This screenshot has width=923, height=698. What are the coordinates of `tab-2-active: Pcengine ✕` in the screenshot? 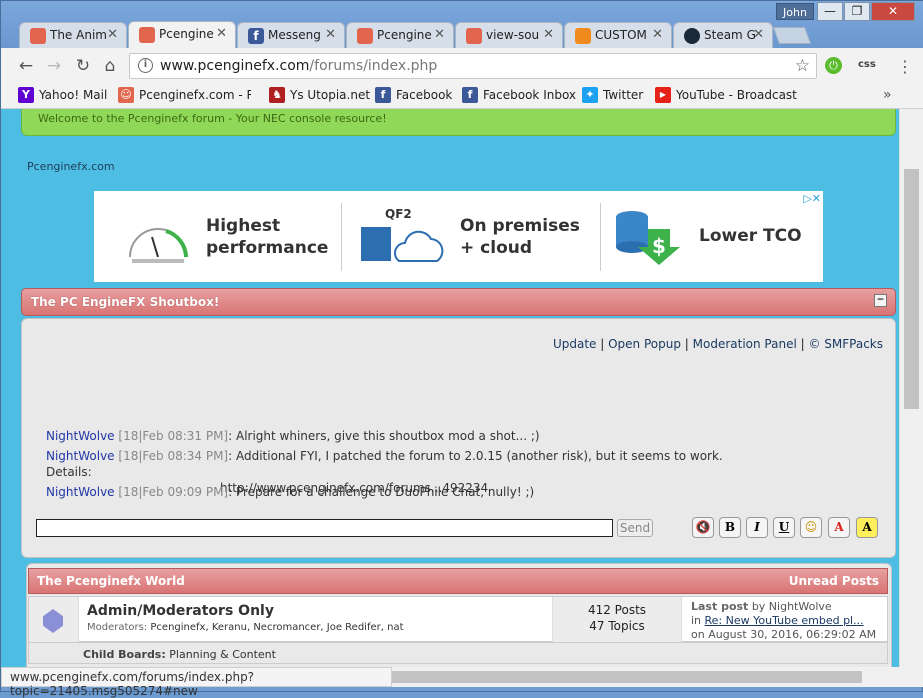 It's located at (182, 34).